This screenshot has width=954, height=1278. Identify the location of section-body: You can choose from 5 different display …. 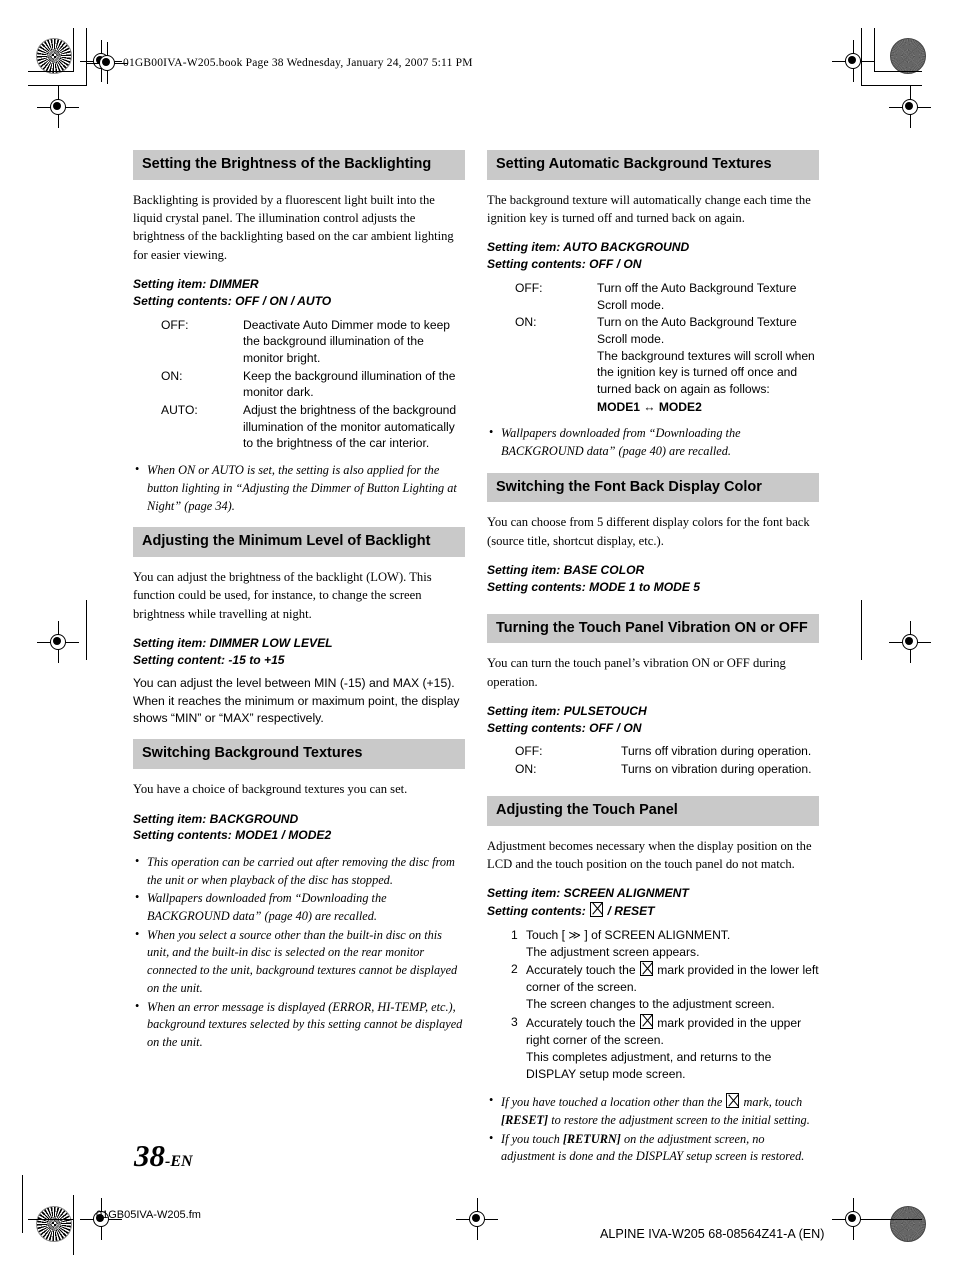
(648, 531).